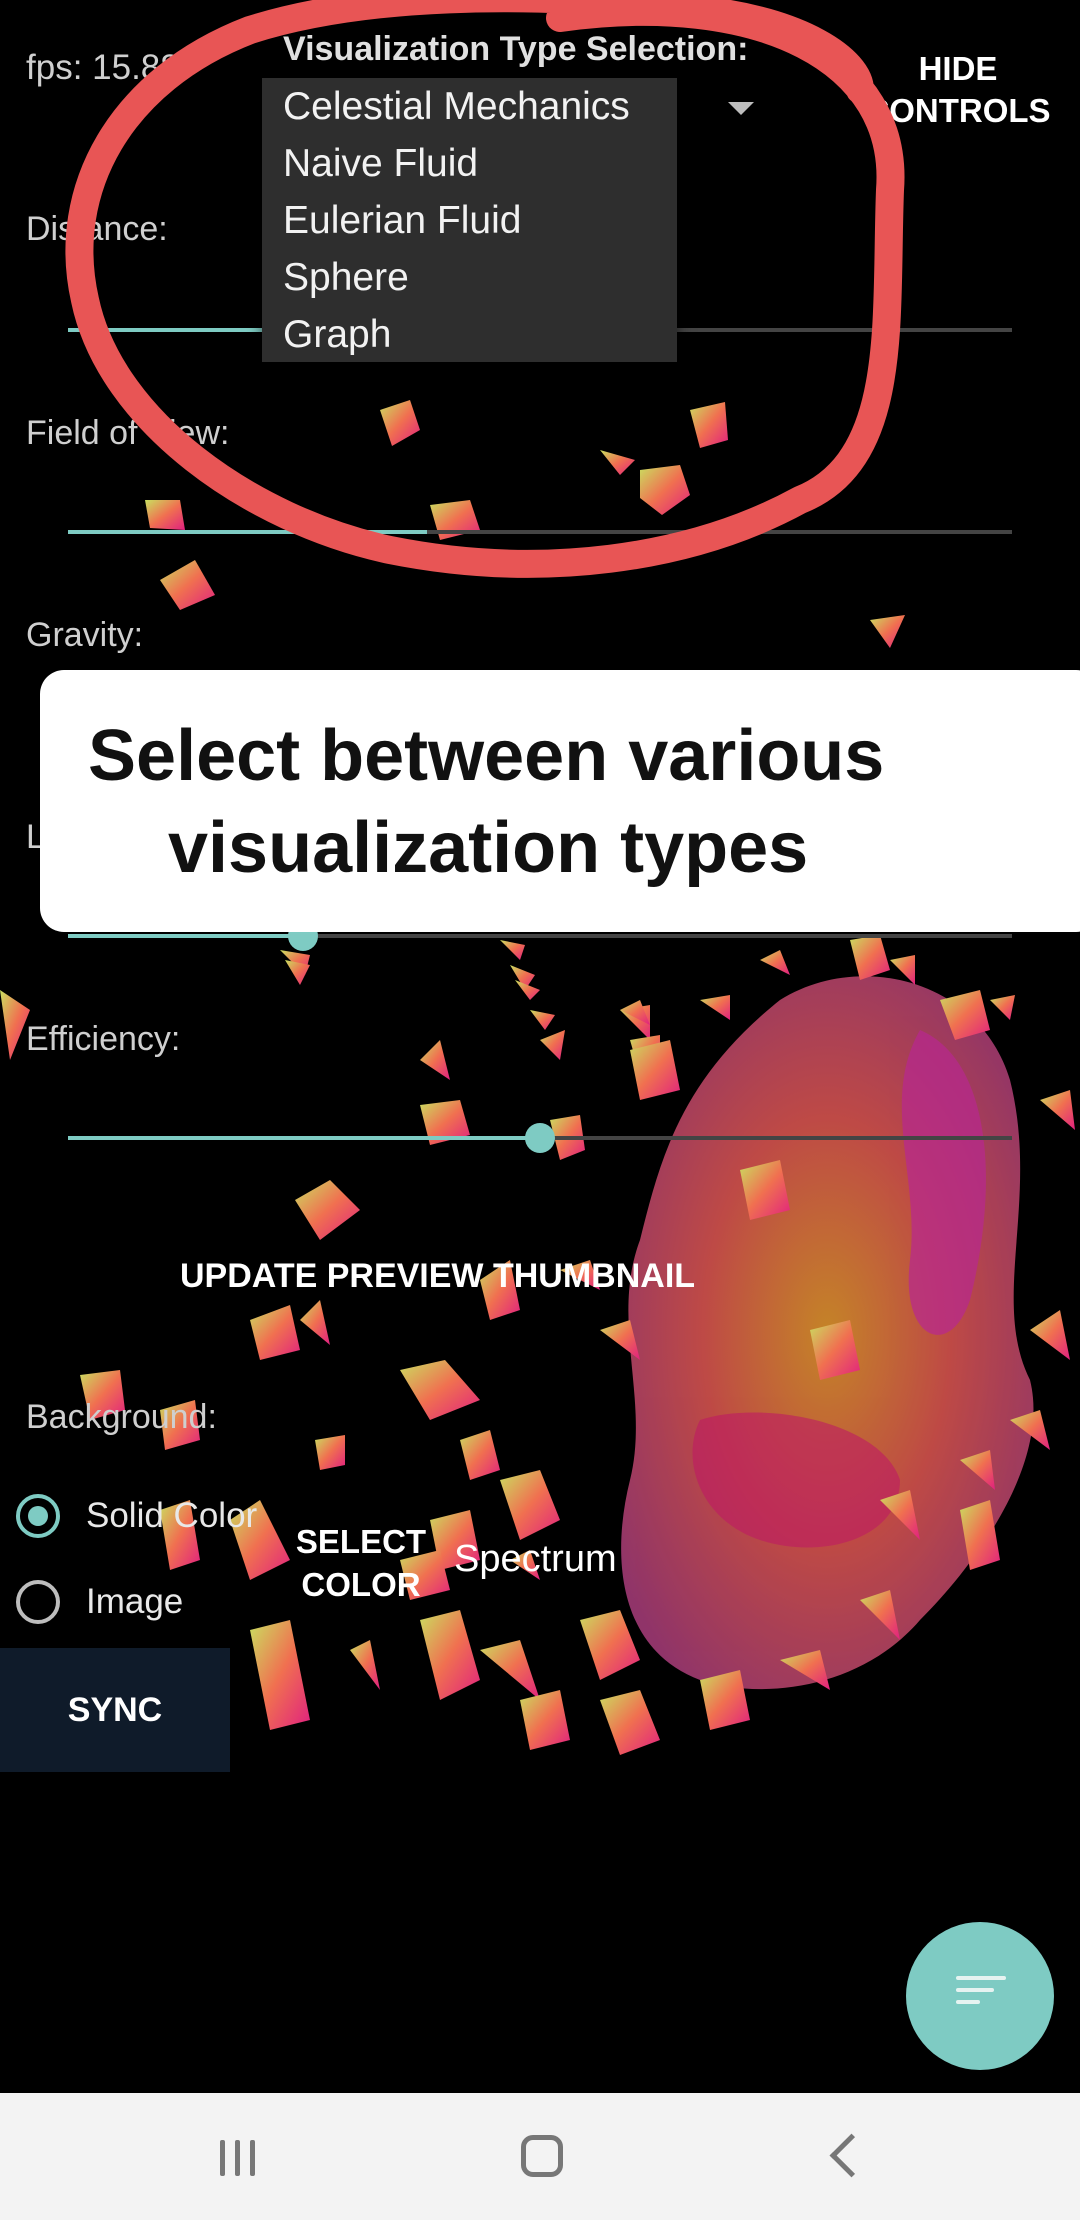 This screenshot has height=2220, width=1080. What do you see at coordinates (540, 936) in the screenshot?
I see `lifetime-slider` at bounding box center [540, 936].